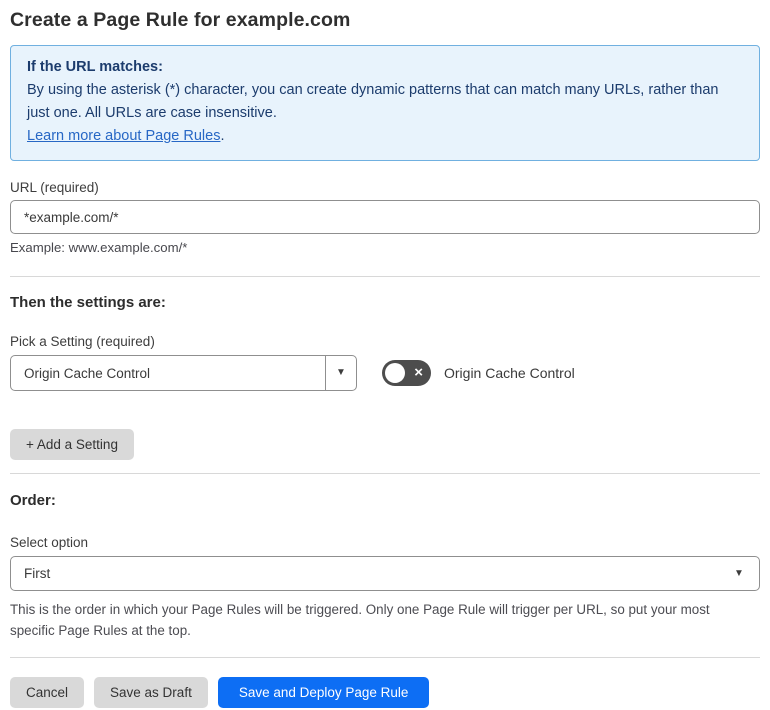 The image size is (770, 710). What do you see at coordinates (33, 500) in the screenshot?
I see `order-section-heading: Order:` at bounding box center [33, 500].